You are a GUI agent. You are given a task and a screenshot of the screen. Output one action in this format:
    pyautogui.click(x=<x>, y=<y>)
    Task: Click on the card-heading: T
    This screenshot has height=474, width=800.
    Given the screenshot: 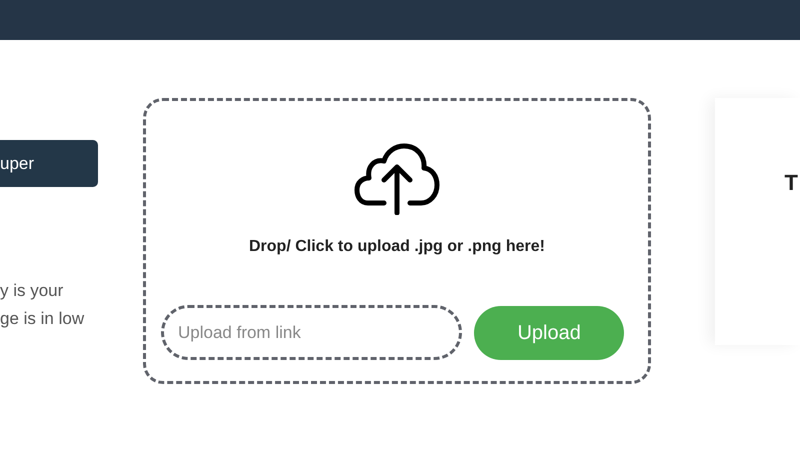 What is the action you would take?
    pyautogui.click(x=791, y=182)
    